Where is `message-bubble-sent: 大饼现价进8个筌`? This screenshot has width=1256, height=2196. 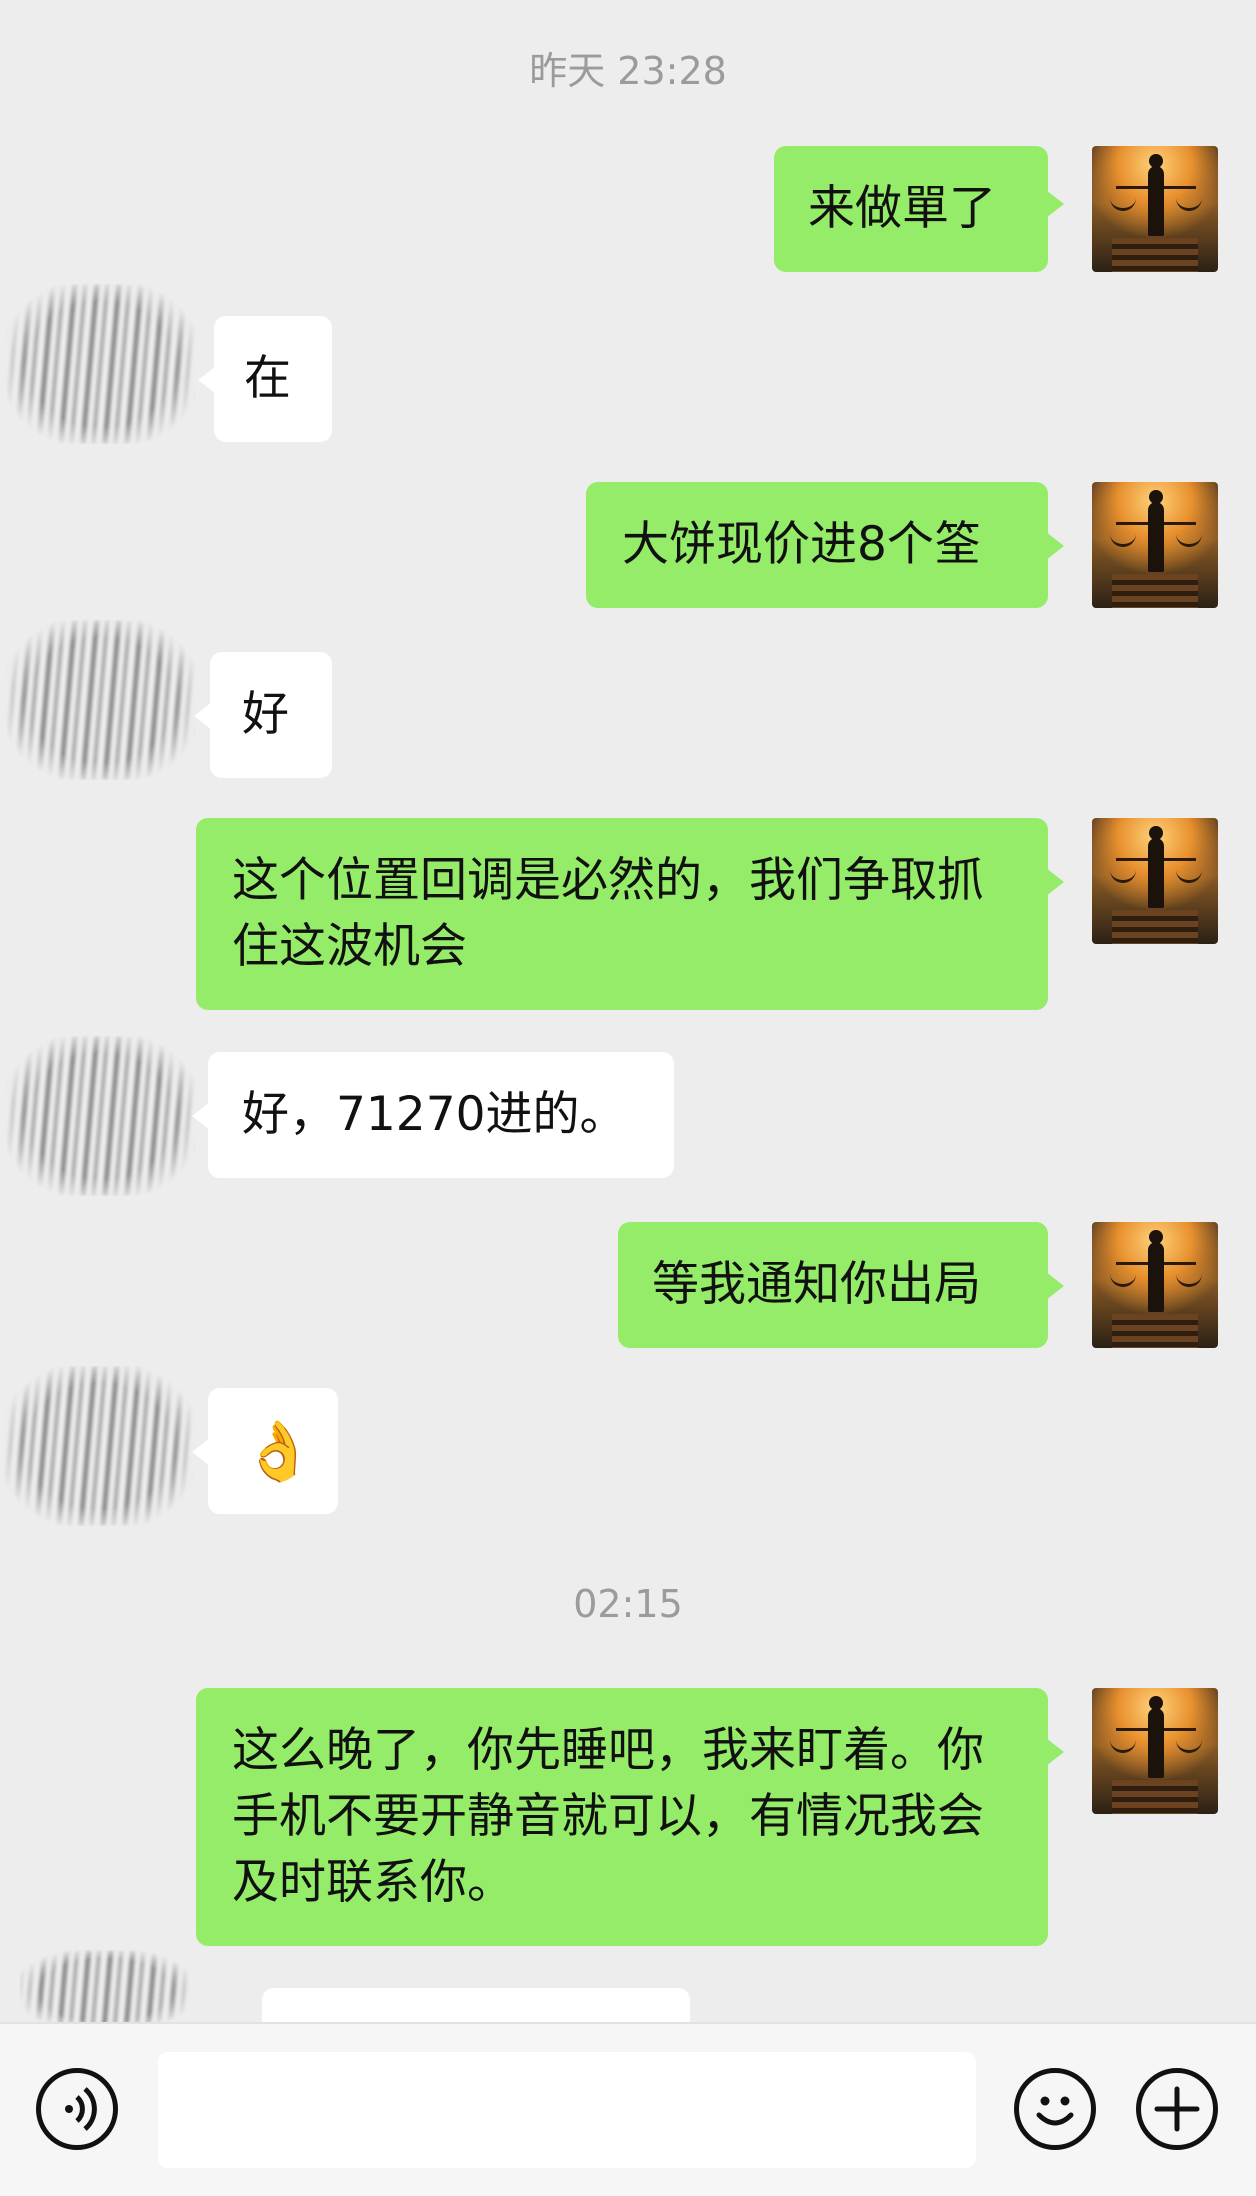
message-bubble-sent: 大饼现价进8个筌 is located at coordinates (825, 545).